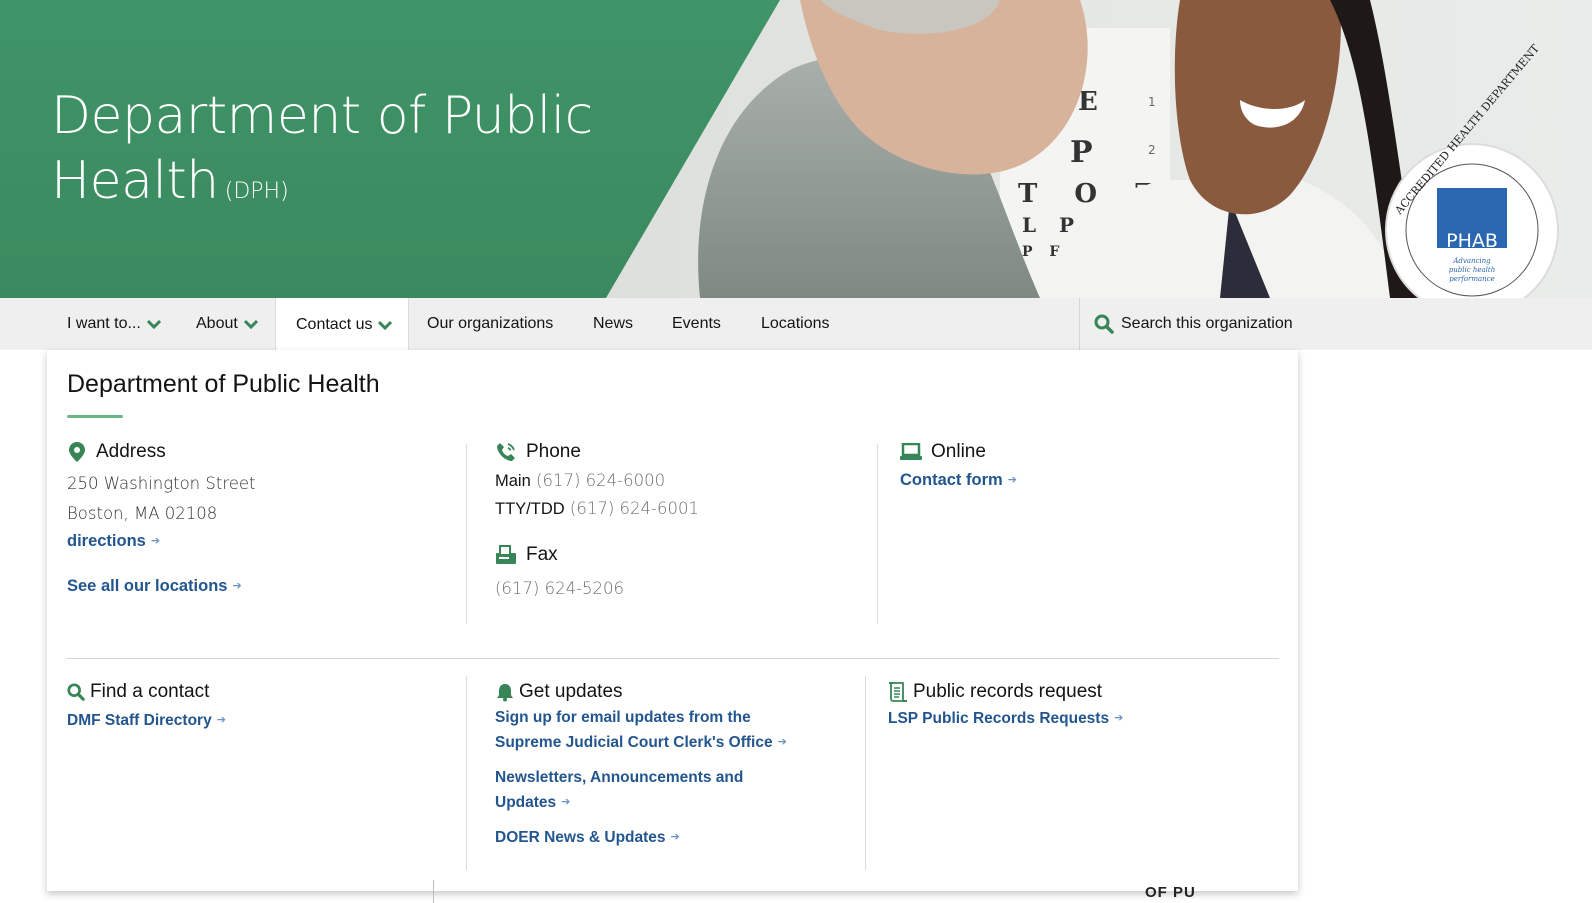 The height and width of the screenshot is (903, 1592). I want to click on svg-text: public health, so click(1472, 270).